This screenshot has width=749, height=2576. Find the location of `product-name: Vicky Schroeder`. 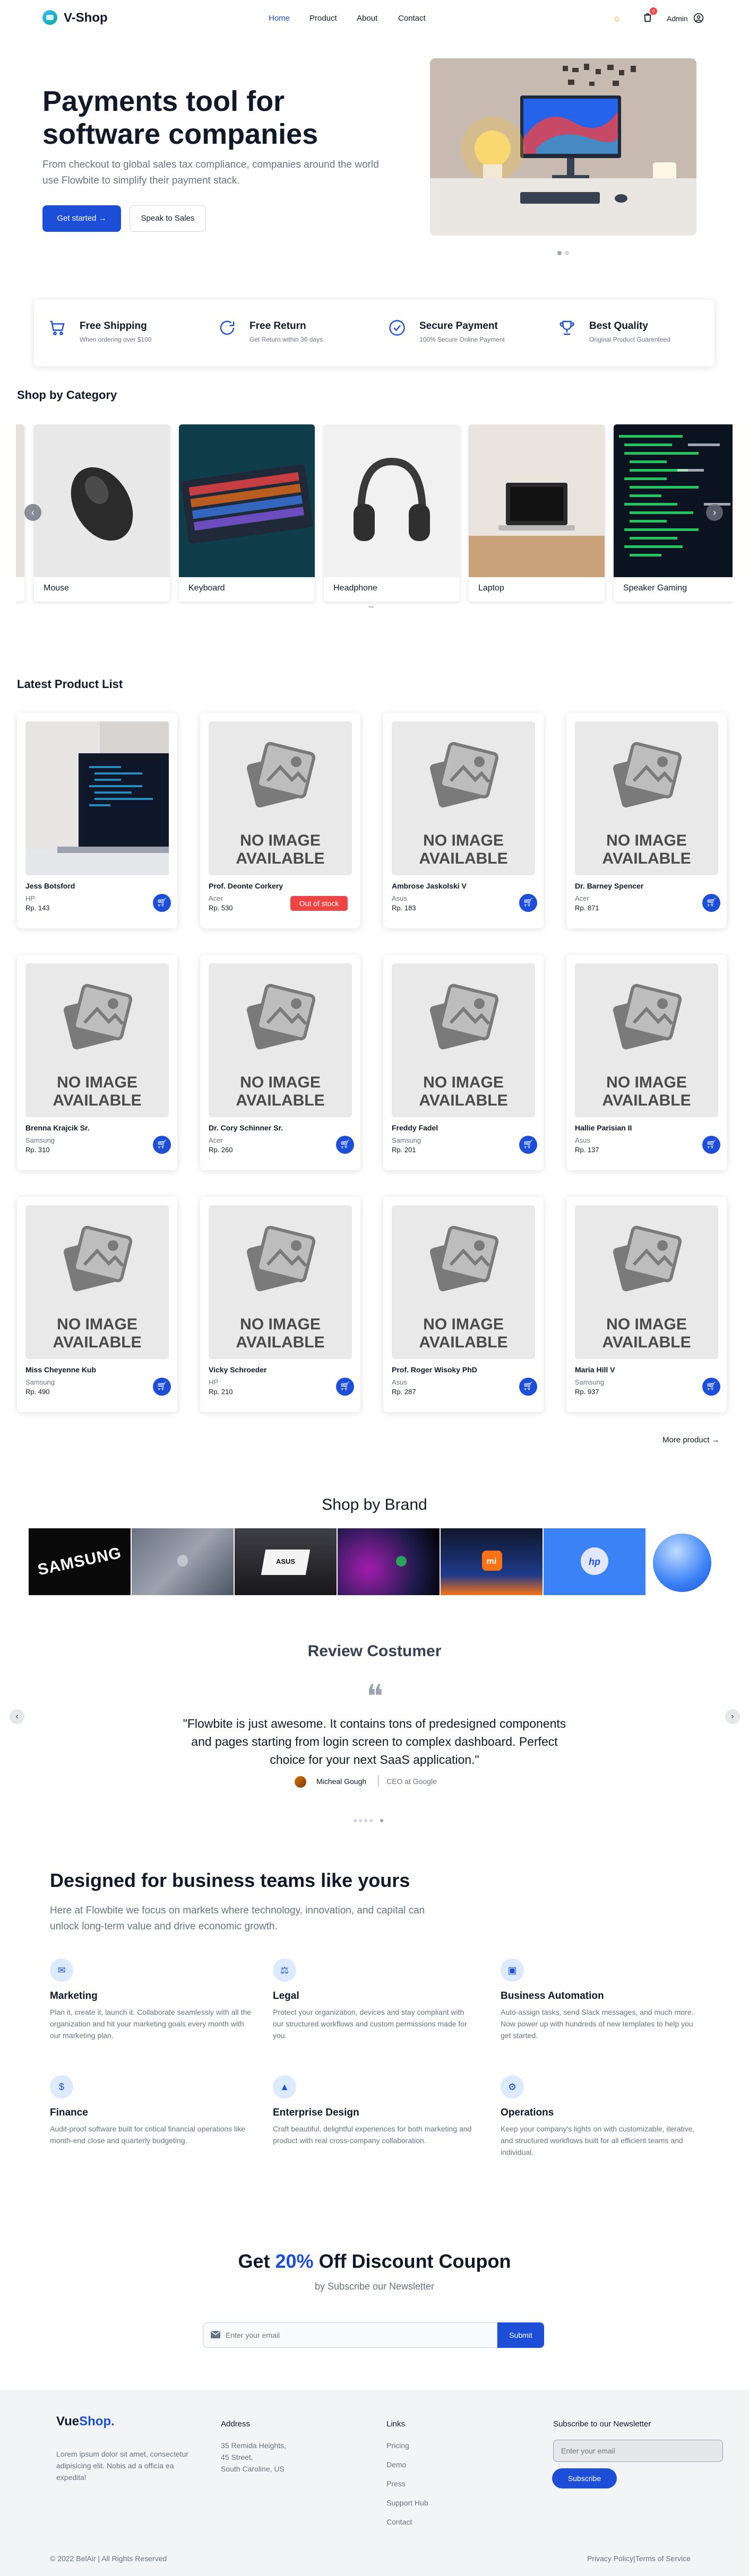

product-name: Vicky Schroeder is located at coordinates (237, 1370).